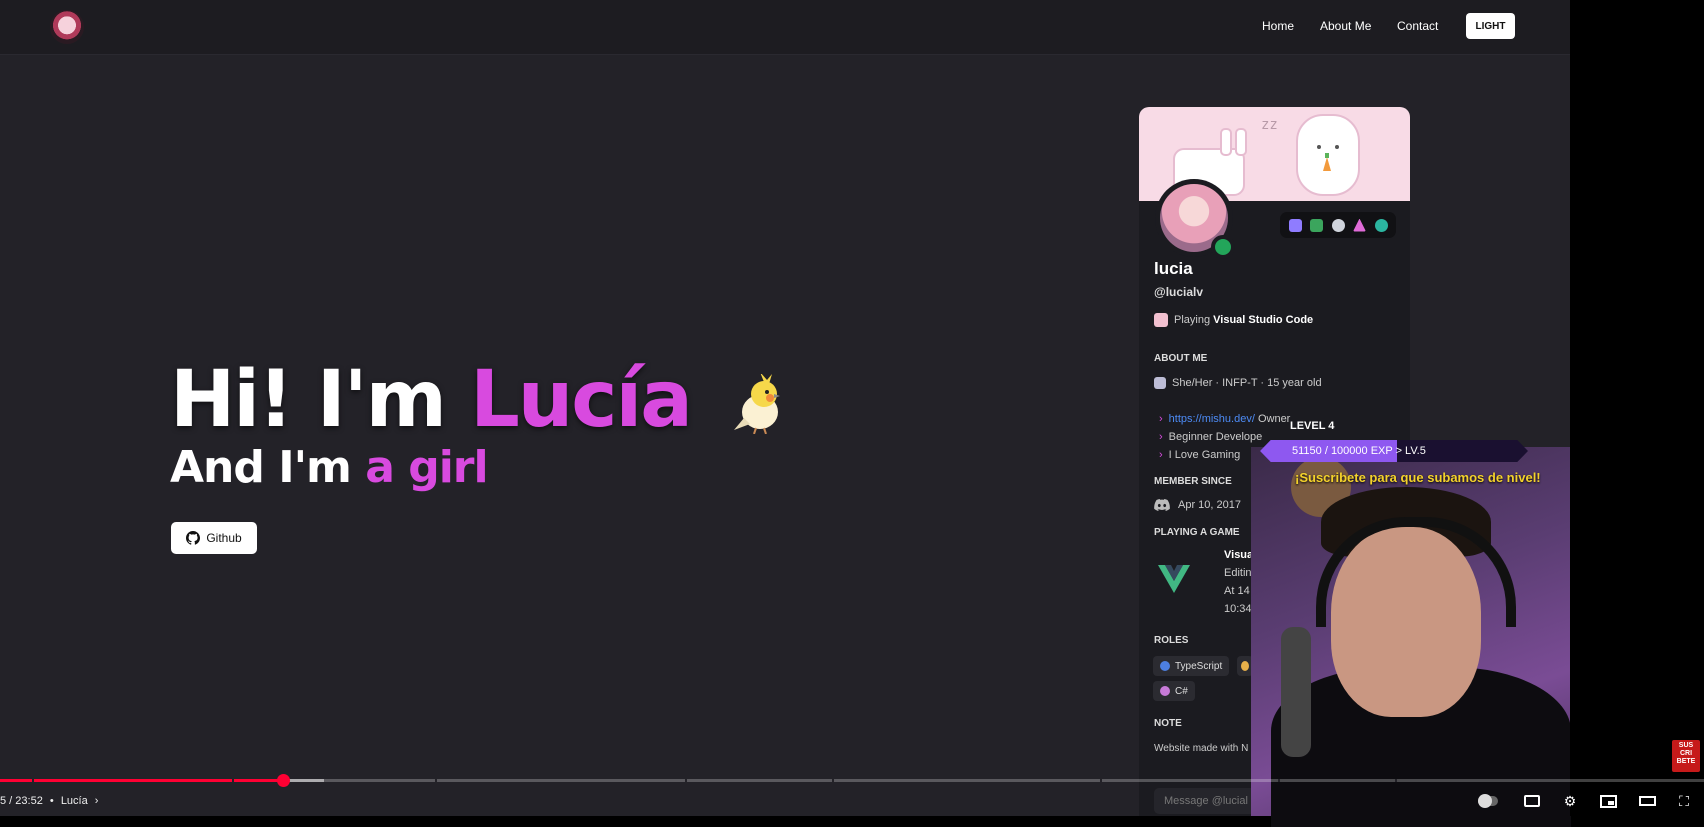  I want to click on subscribe-logo-line: CRI, so click(1686, 753).